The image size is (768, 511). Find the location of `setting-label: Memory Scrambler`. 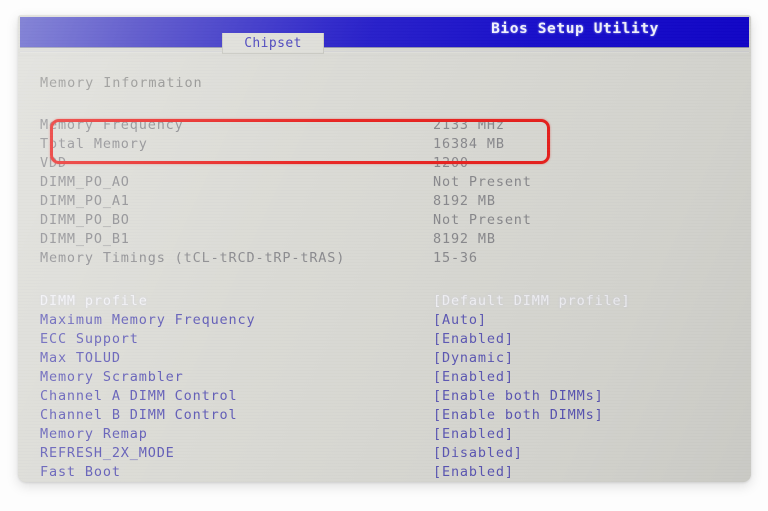

setting-label: Memory Scrambler is located at coordinates (112, 377).